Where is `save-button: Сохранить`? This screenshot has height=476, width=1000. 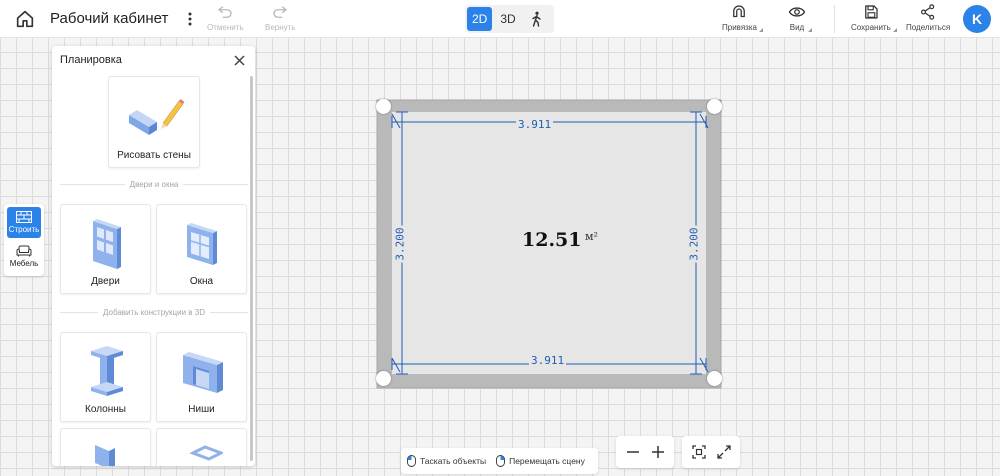
save-button: Сохранить is located at coordinates (874, 17).